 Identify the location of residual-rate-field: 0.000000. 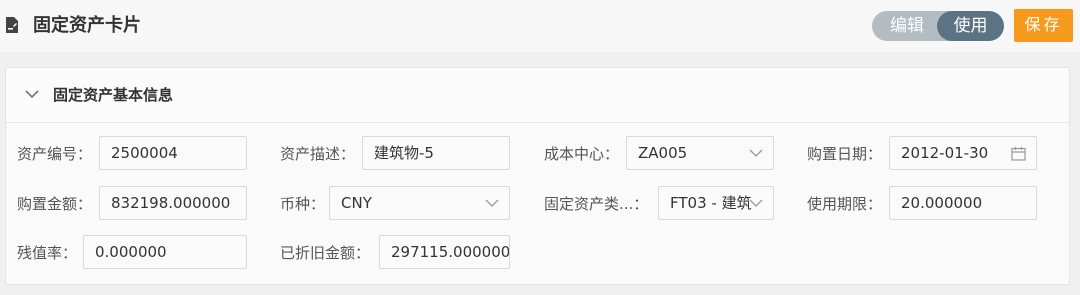
(165, 252).